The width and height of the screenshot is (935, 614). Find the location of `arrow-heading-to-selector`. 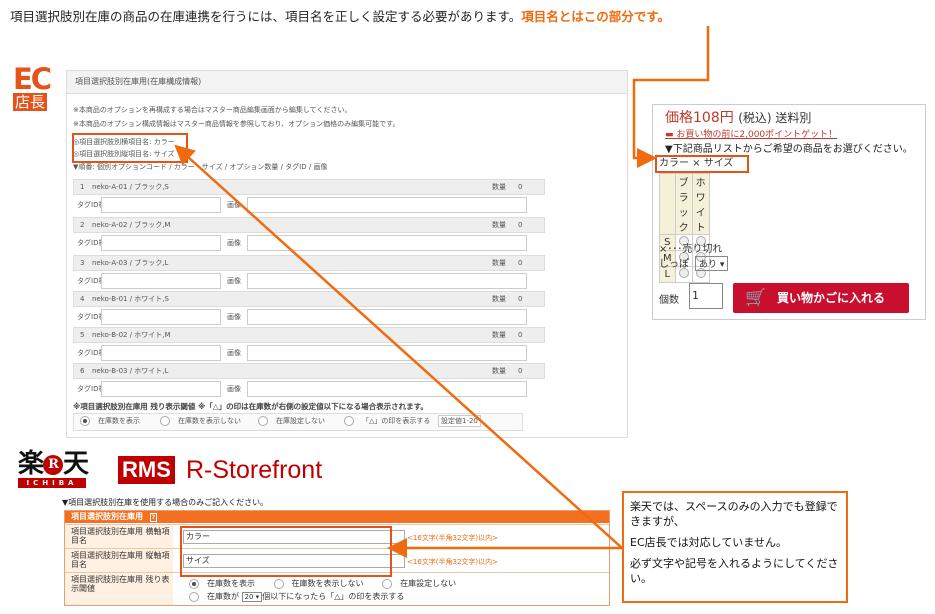

arrow-heading-to-selector is located at coordinates (671, 97).